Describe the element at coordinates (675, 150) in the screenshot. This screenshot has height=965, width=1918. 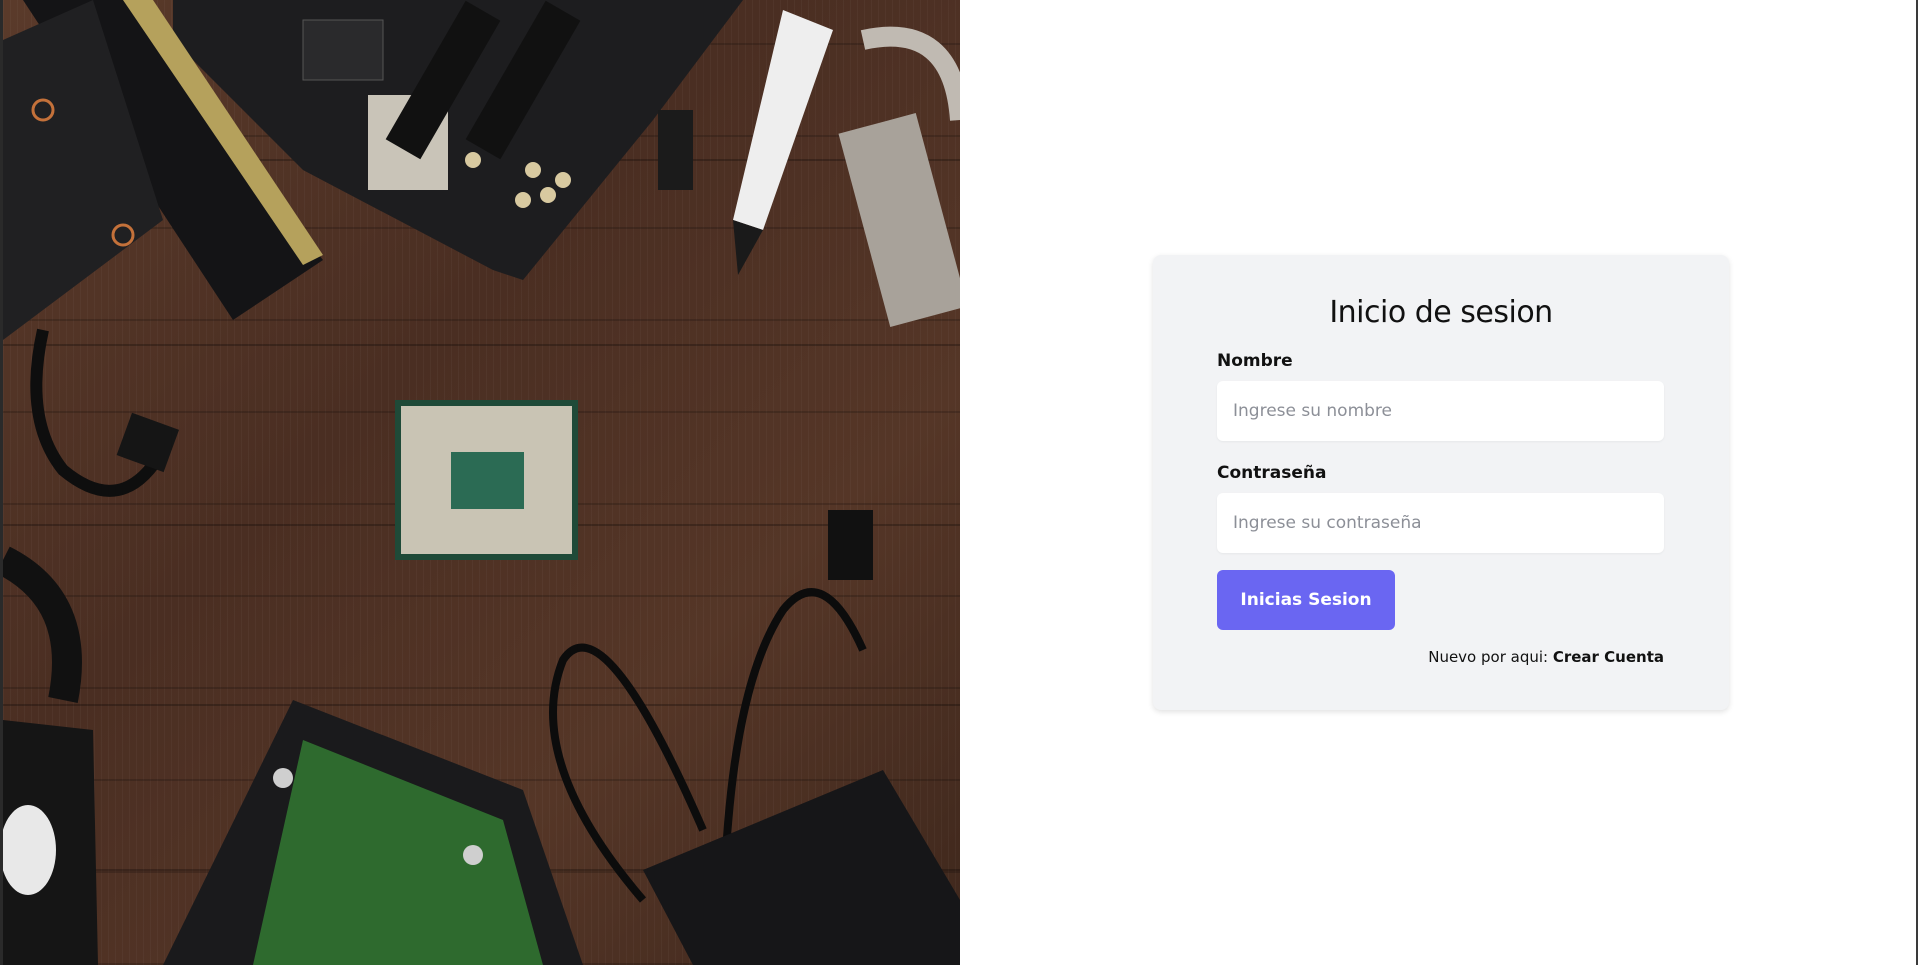
I see `connector-shape` at that location.